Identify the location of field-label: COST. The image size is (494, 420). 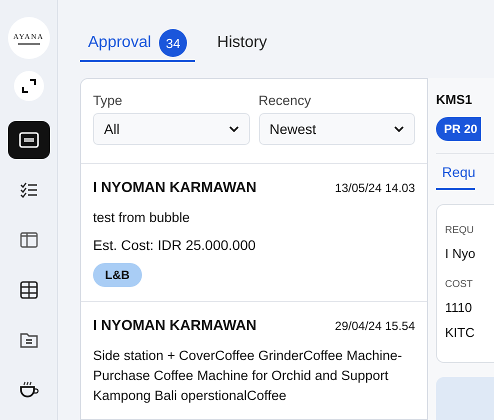
(459, 284).